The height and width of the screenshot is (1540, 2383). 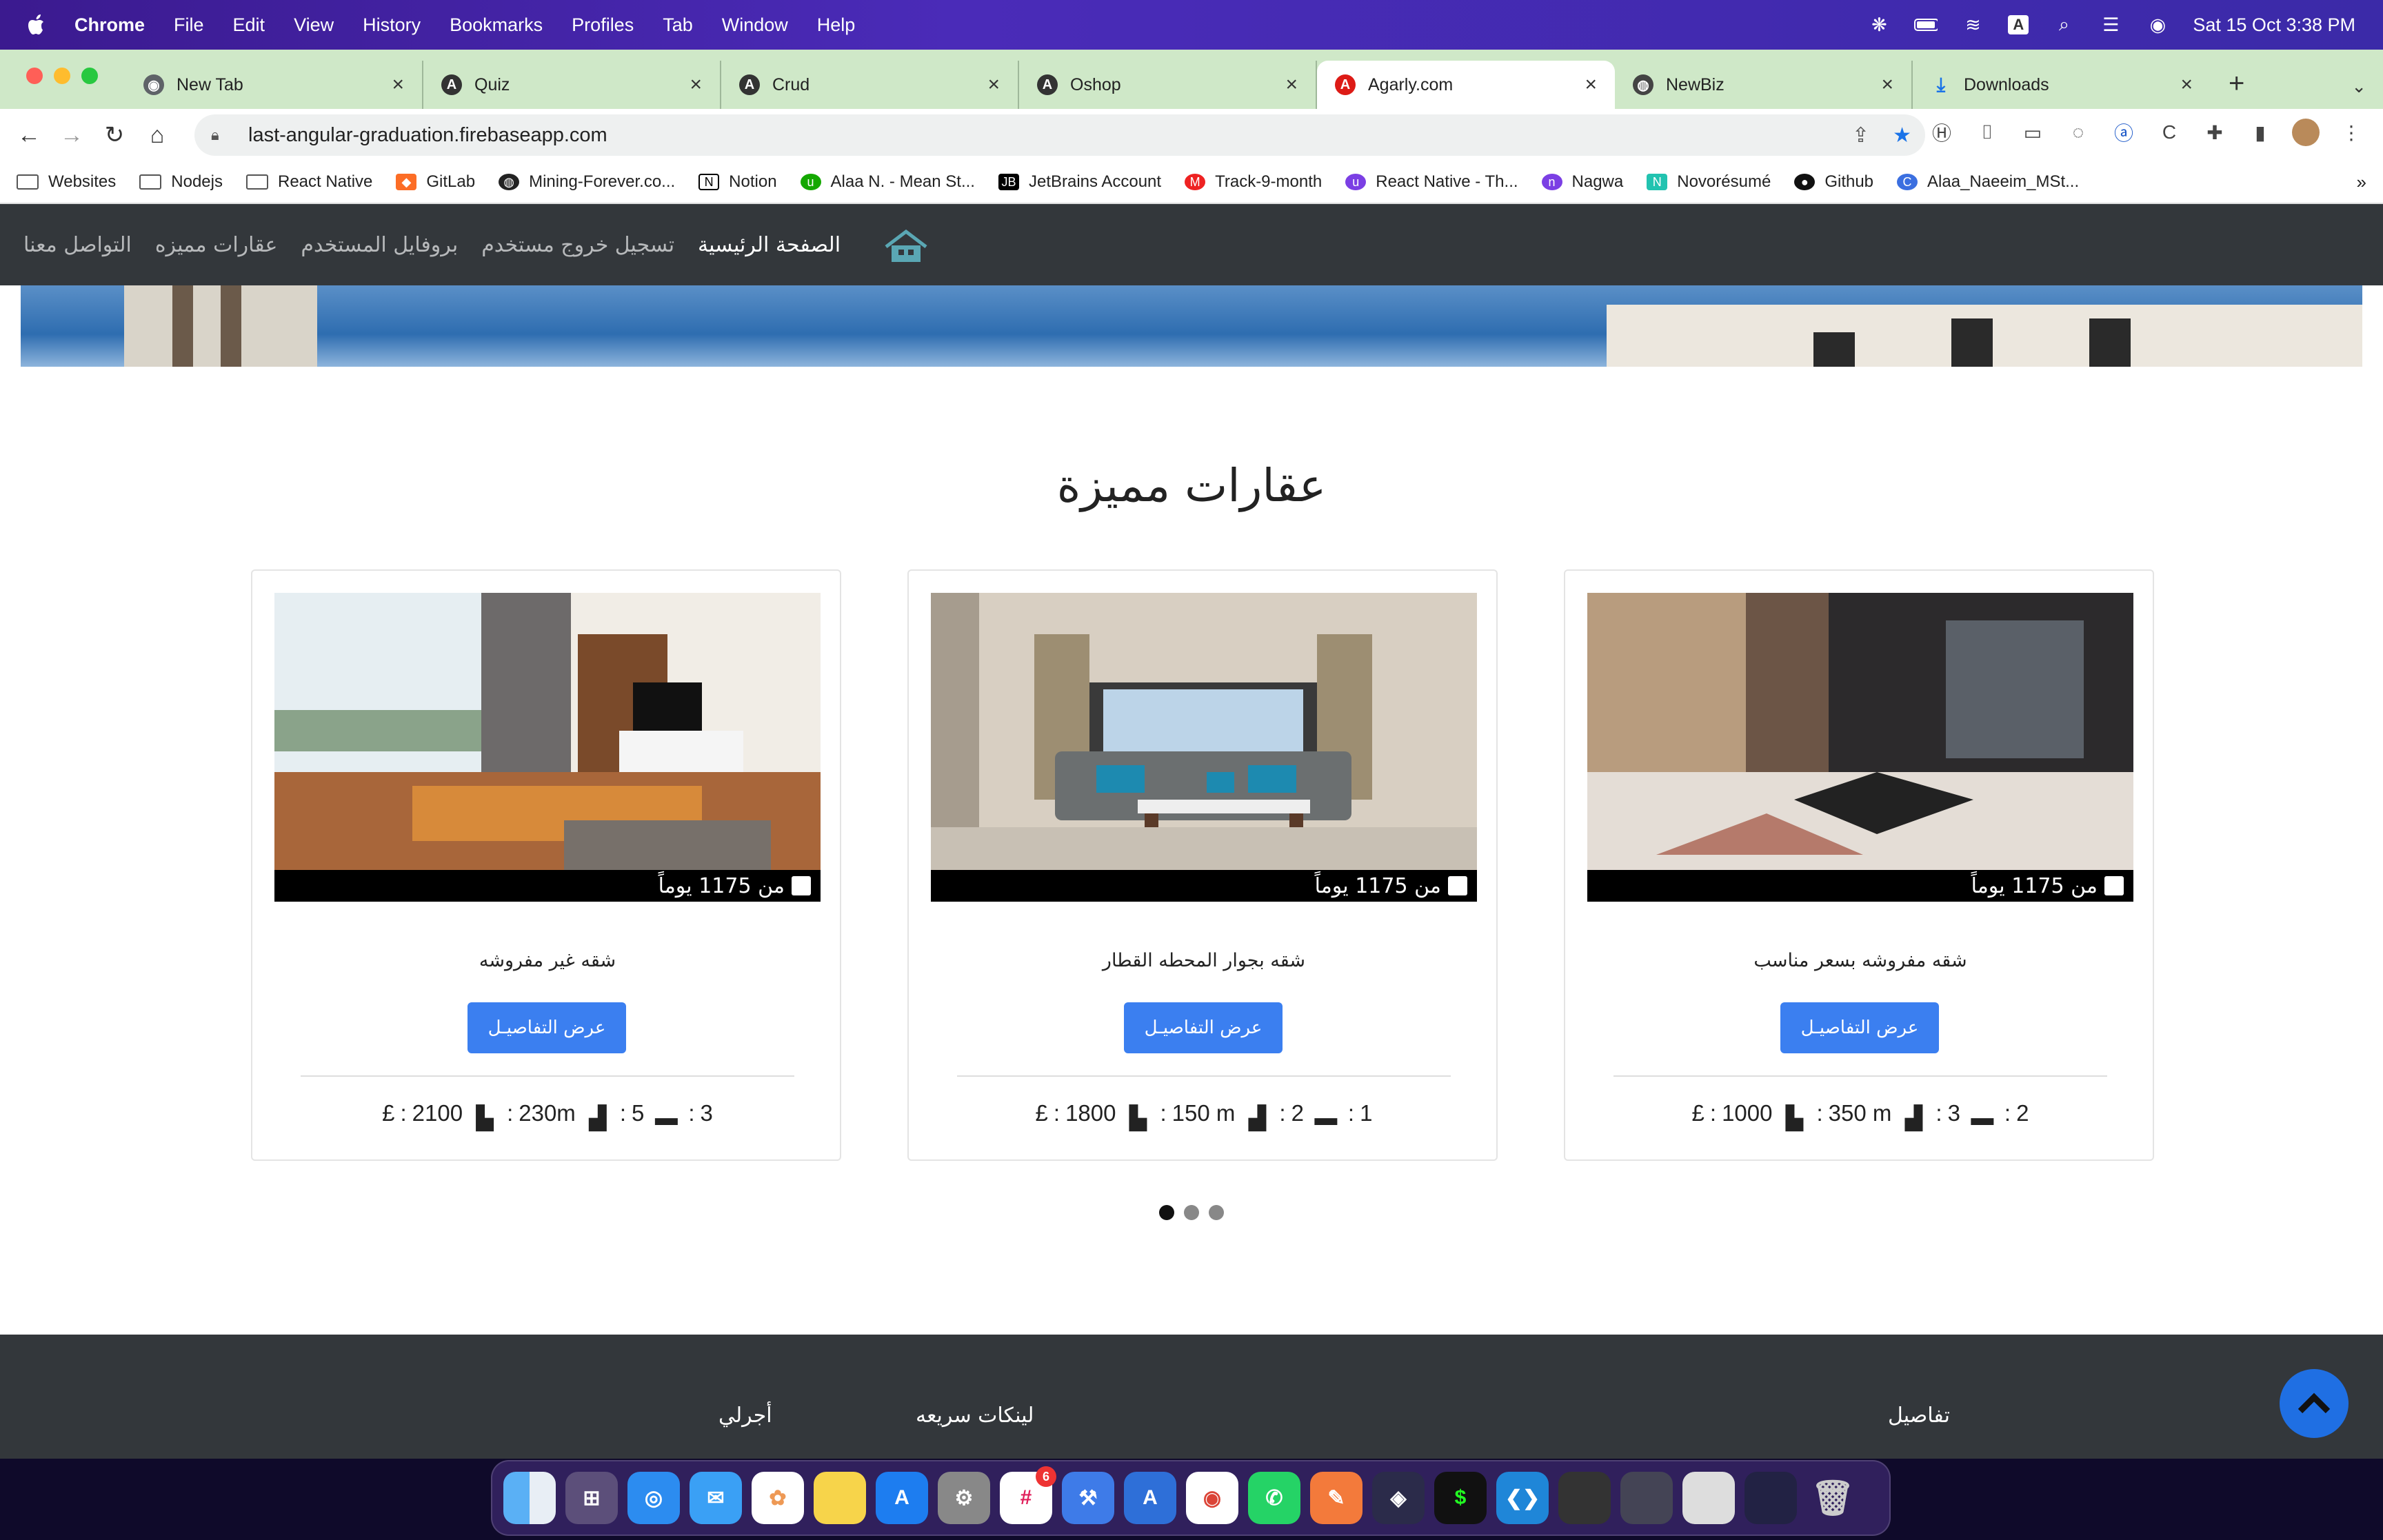 What do you see at coordinates (840, 1498) in the screenshot?
I see `notes-icon` at bounding box center [840, 1498].